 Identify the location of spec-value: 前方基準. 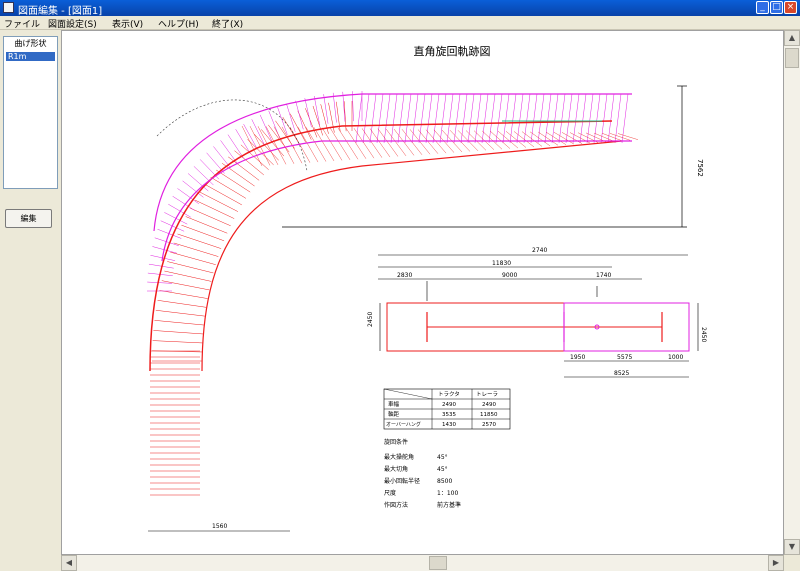
(449, 505).